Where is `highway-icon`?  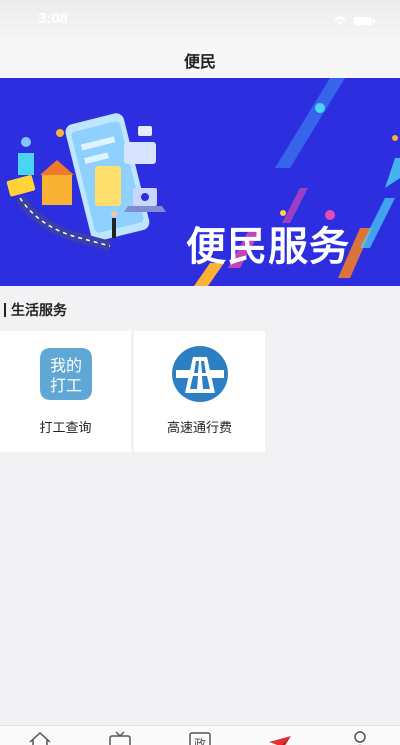 highway-icon is located at coordinates (200, 374).